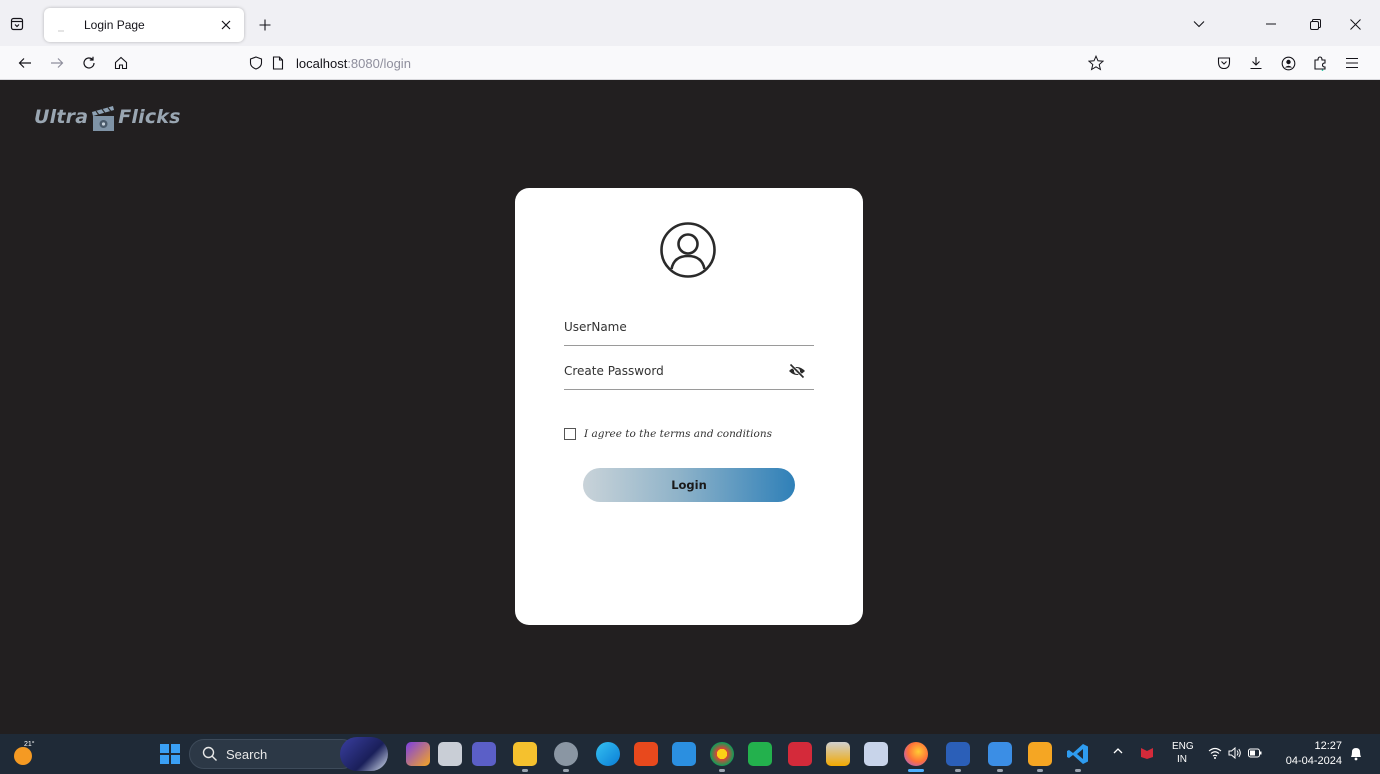  I want to click on plus-icon, so click(265, 25).